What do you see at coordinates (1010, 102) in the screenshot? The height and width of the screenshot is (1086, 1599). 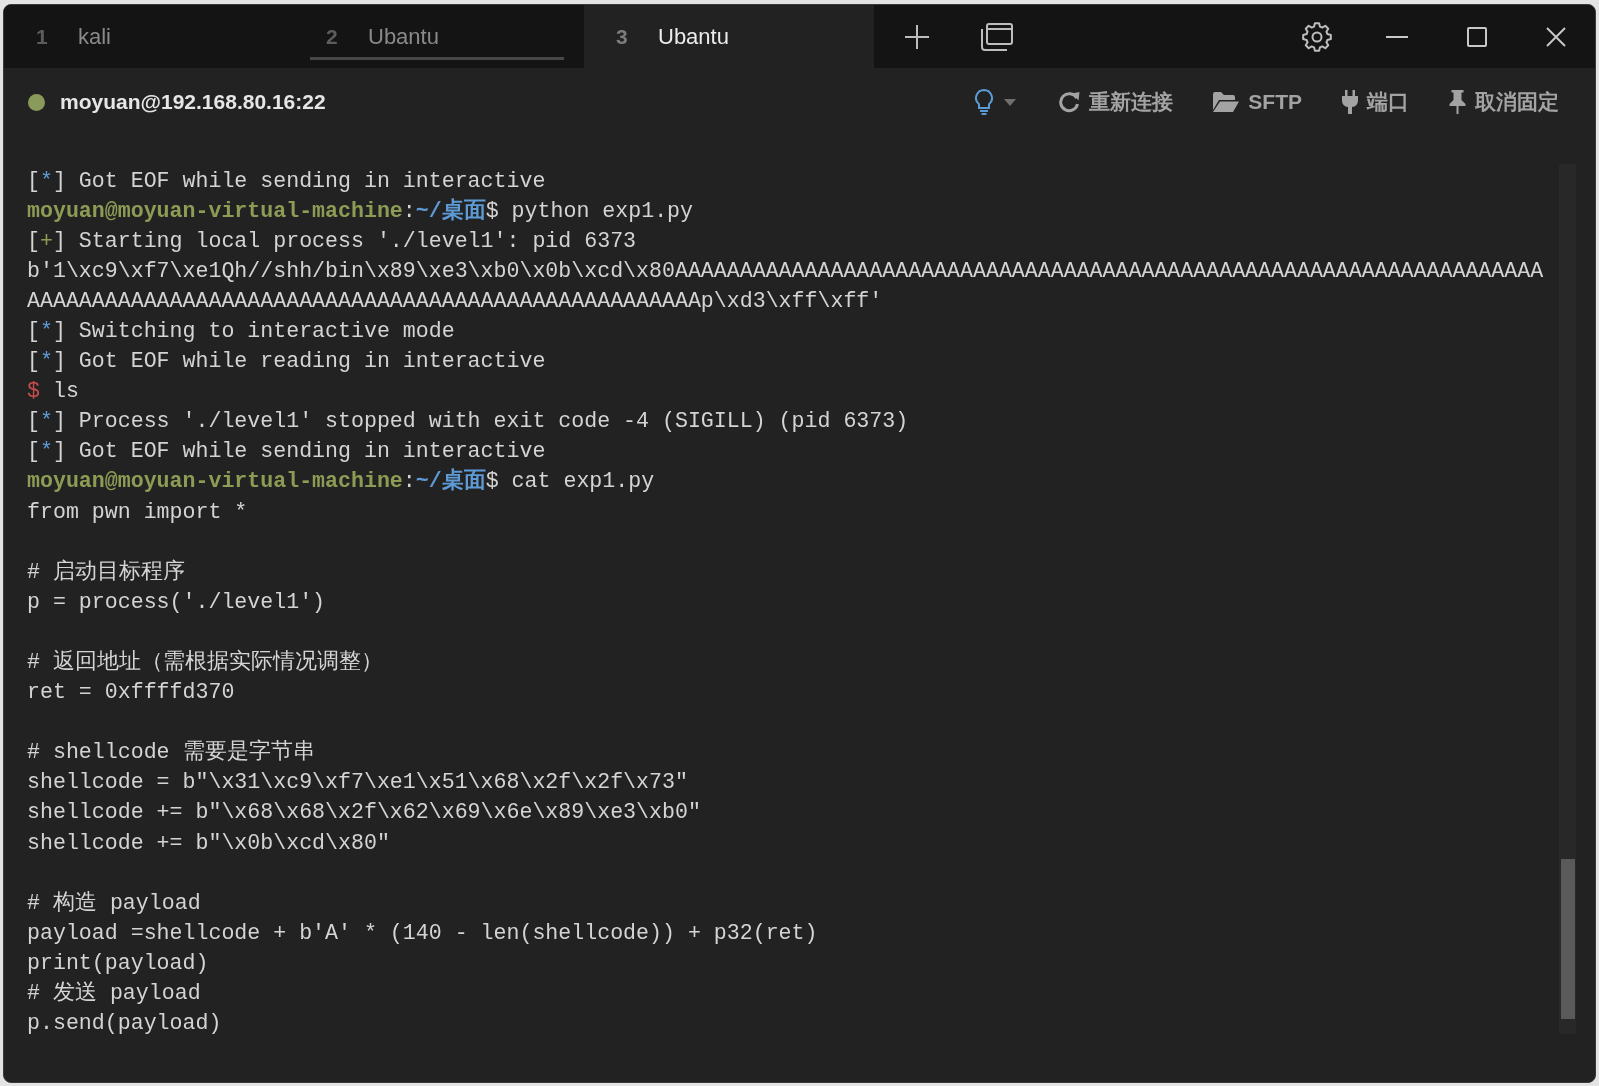 I see `caret-icon` at bounding box center [1010, 102].